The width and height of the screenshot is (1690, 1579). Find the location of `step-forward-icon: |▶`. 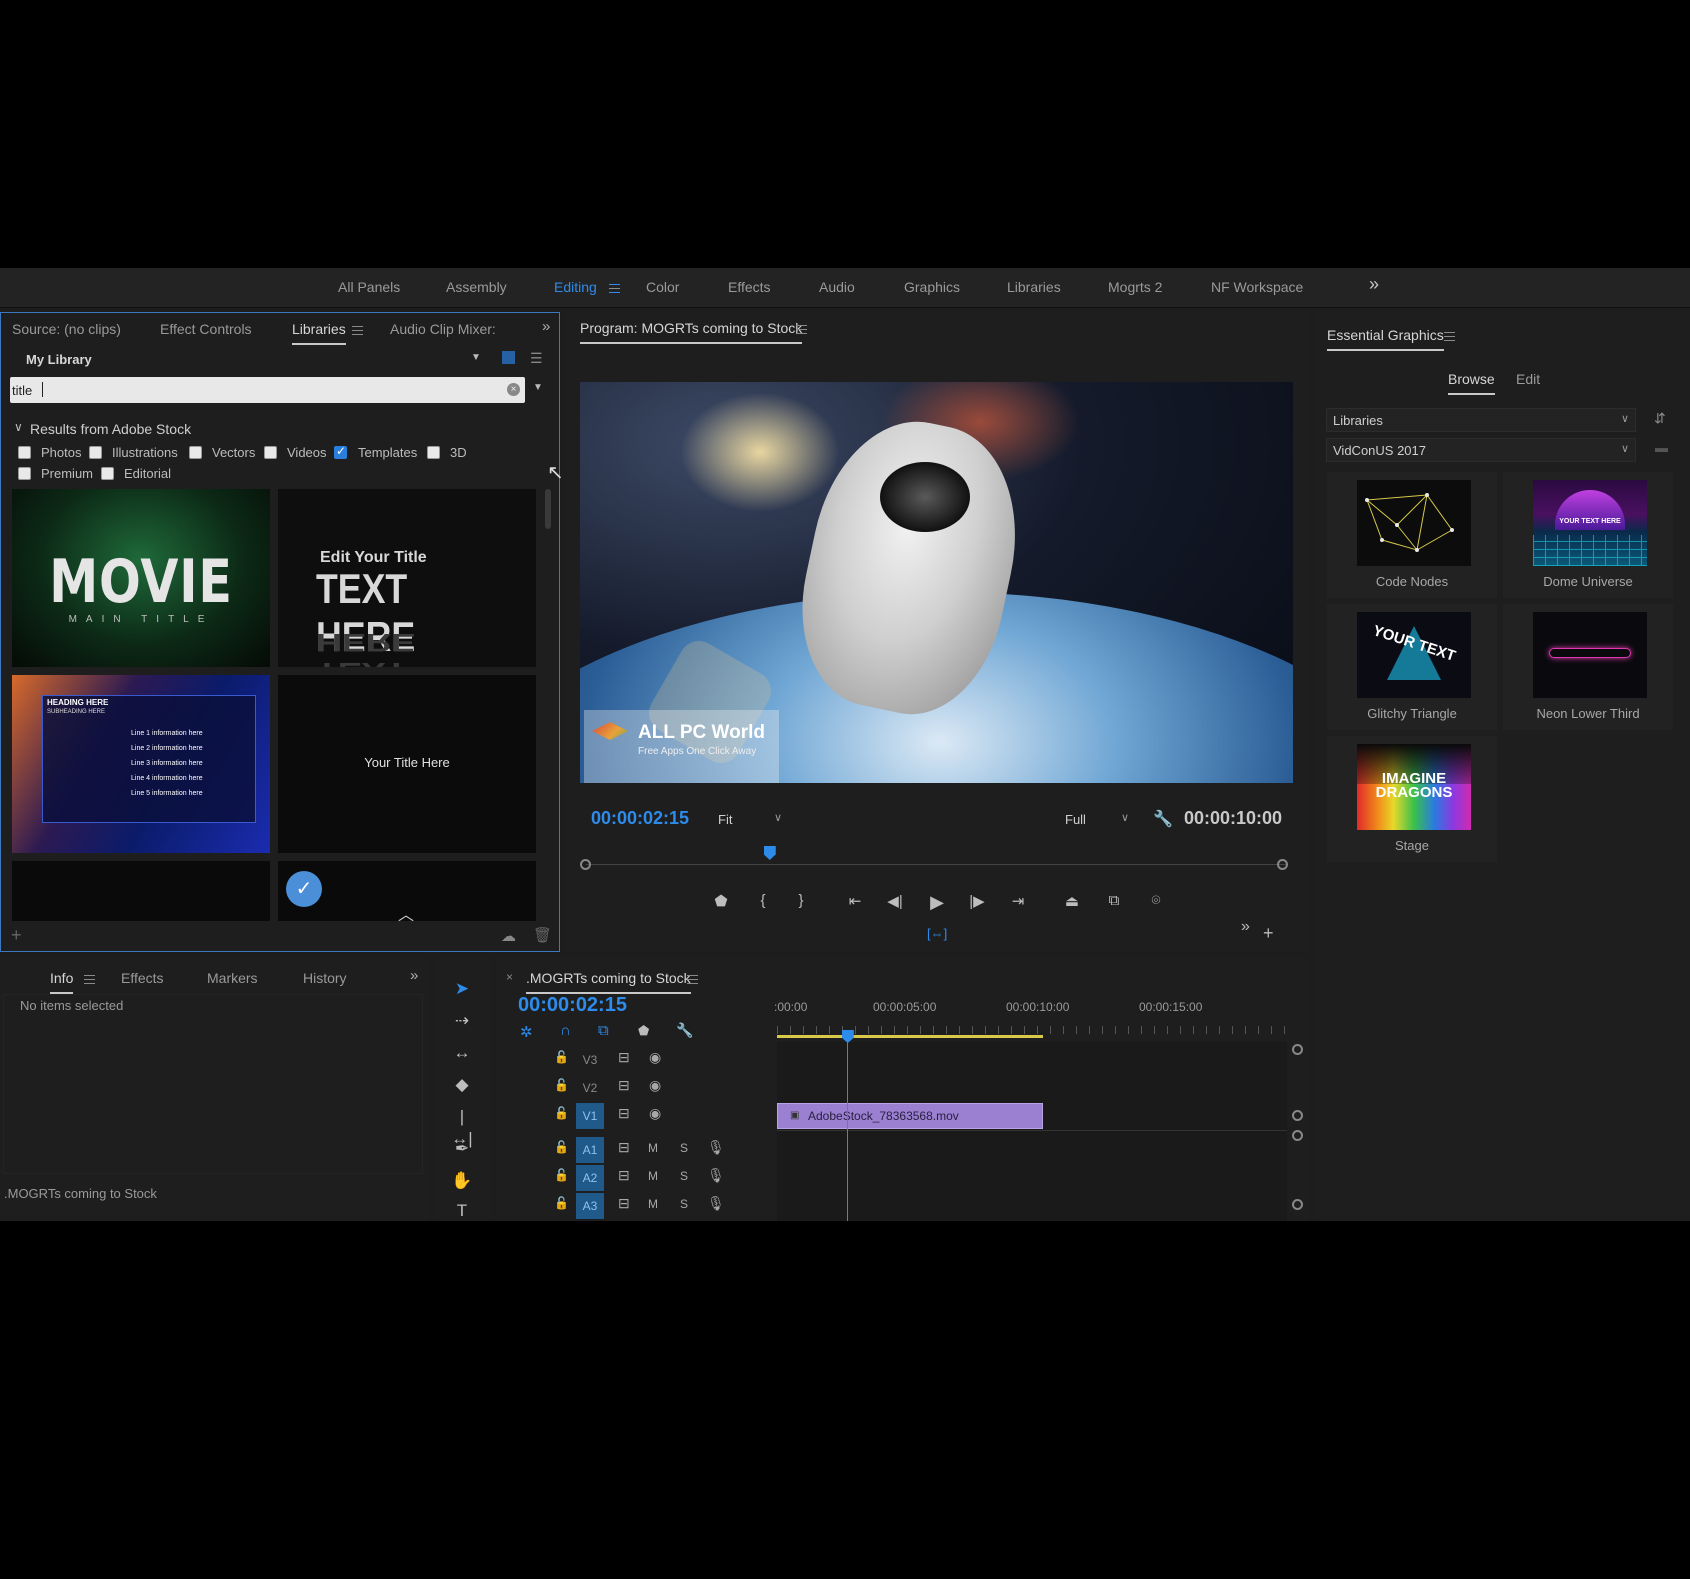

step-forward-icon: |▶ is located at coordinates (977, 901).